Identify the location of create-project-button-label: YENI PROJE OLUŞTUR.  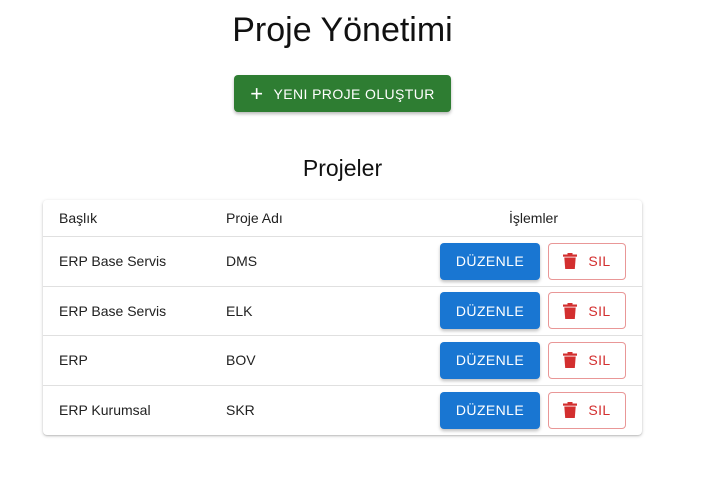
(354, 93).